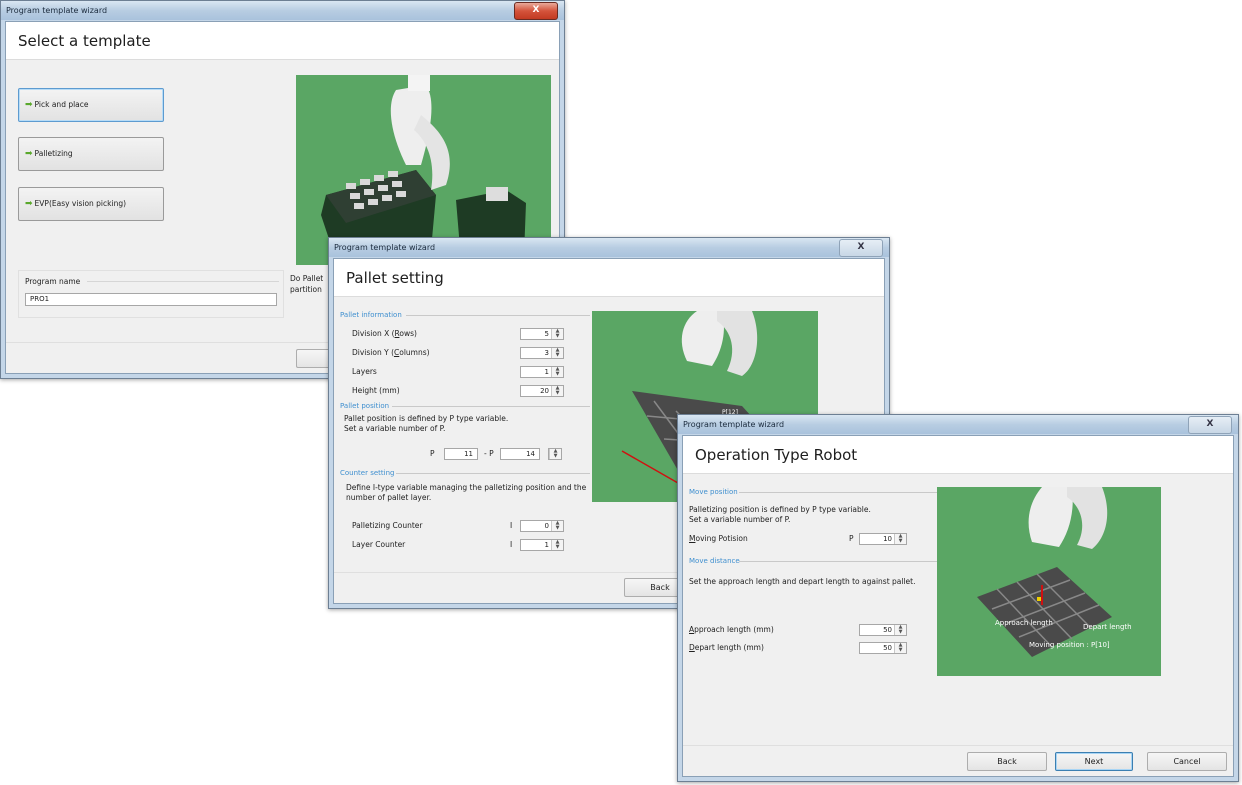 The width and height of the screenshot is (1242, 785). Describe the element at coordinates (542, 372) in the screenshot. I see `layers-stepper: 1 ▲ ▼` at that location.